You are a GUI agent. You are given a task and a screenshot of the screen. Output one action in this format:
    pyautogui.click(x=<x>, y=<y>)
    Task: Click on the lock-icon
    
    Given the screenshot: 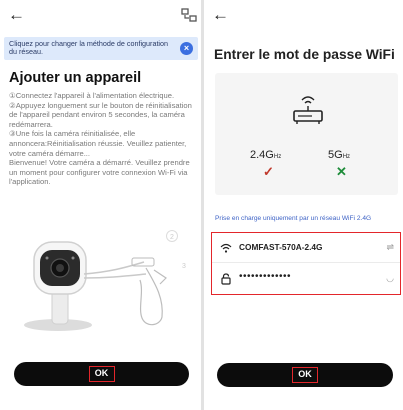 What is the action you would take?
    pyautogui.click(x=226, y=279)
    